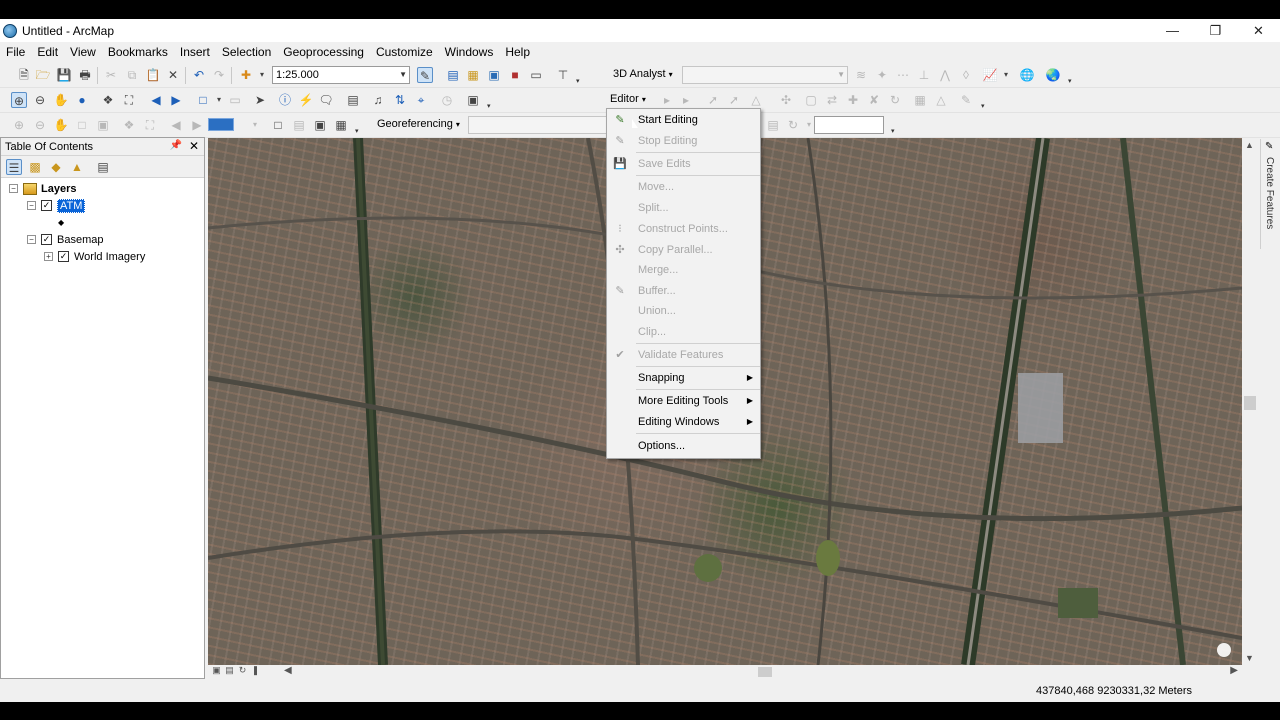  What do you see at coordinates (1249, 658) in the screenshot?
I see `scroll-down-icon: ▼` at bounding box center [1249, 658].